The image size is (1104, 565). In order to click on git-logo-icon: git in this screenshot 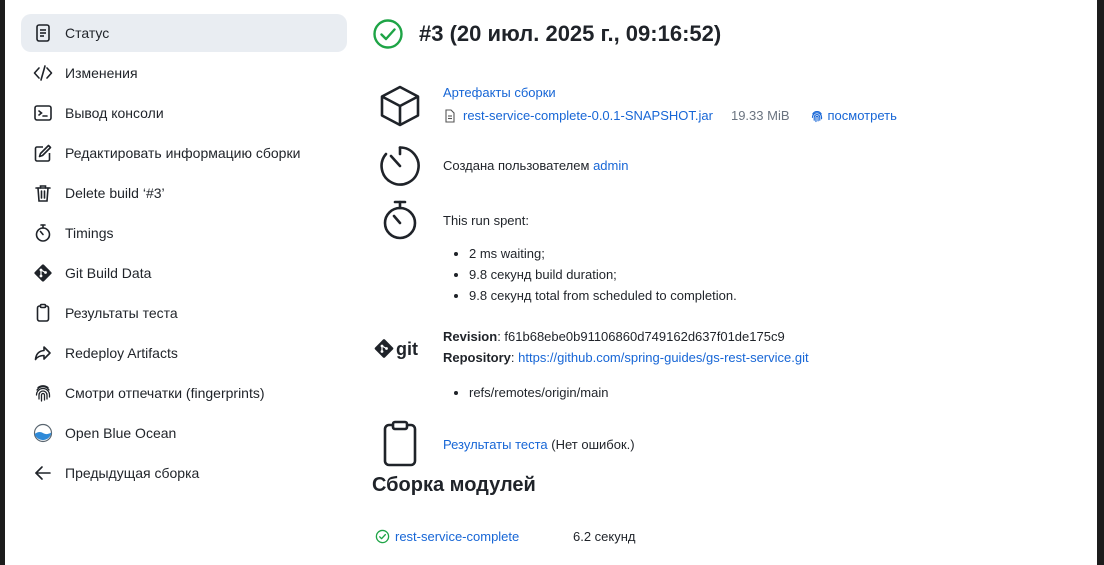, I will do `click(400, 350)`.